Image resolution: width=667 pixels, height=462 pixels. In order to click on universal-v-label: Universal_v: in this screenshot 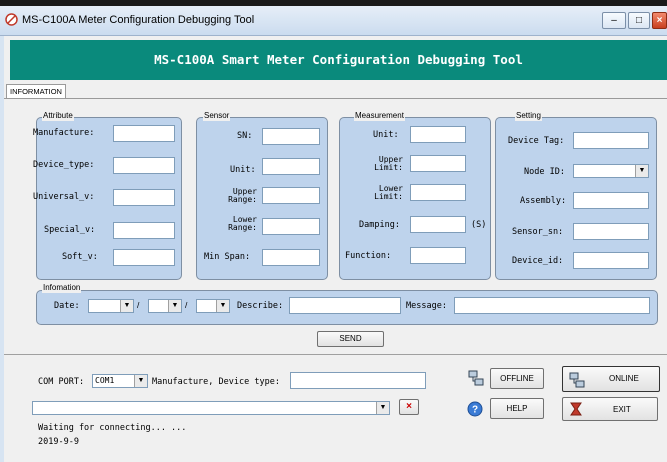, I will do `click(64, 197)`.